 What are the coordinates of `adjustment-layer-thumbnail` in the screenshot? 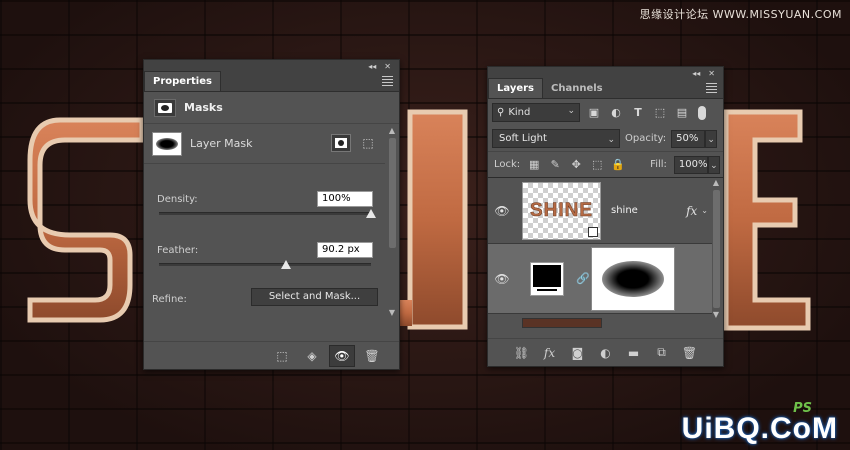 It's located at (547, 278).